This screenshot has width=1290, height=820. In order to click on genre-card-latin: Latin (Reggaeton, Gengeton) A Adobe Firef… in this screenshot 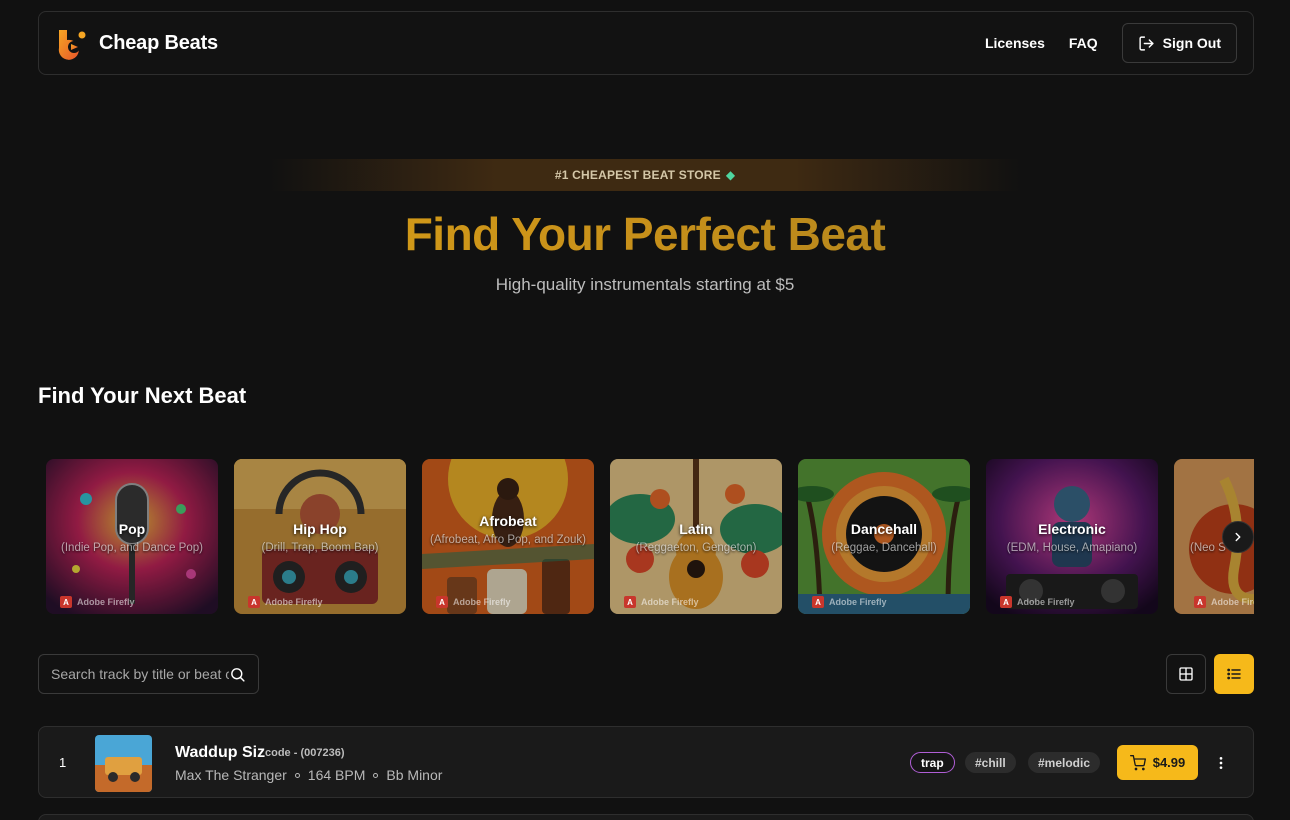, I will do `click(696, 536)`.